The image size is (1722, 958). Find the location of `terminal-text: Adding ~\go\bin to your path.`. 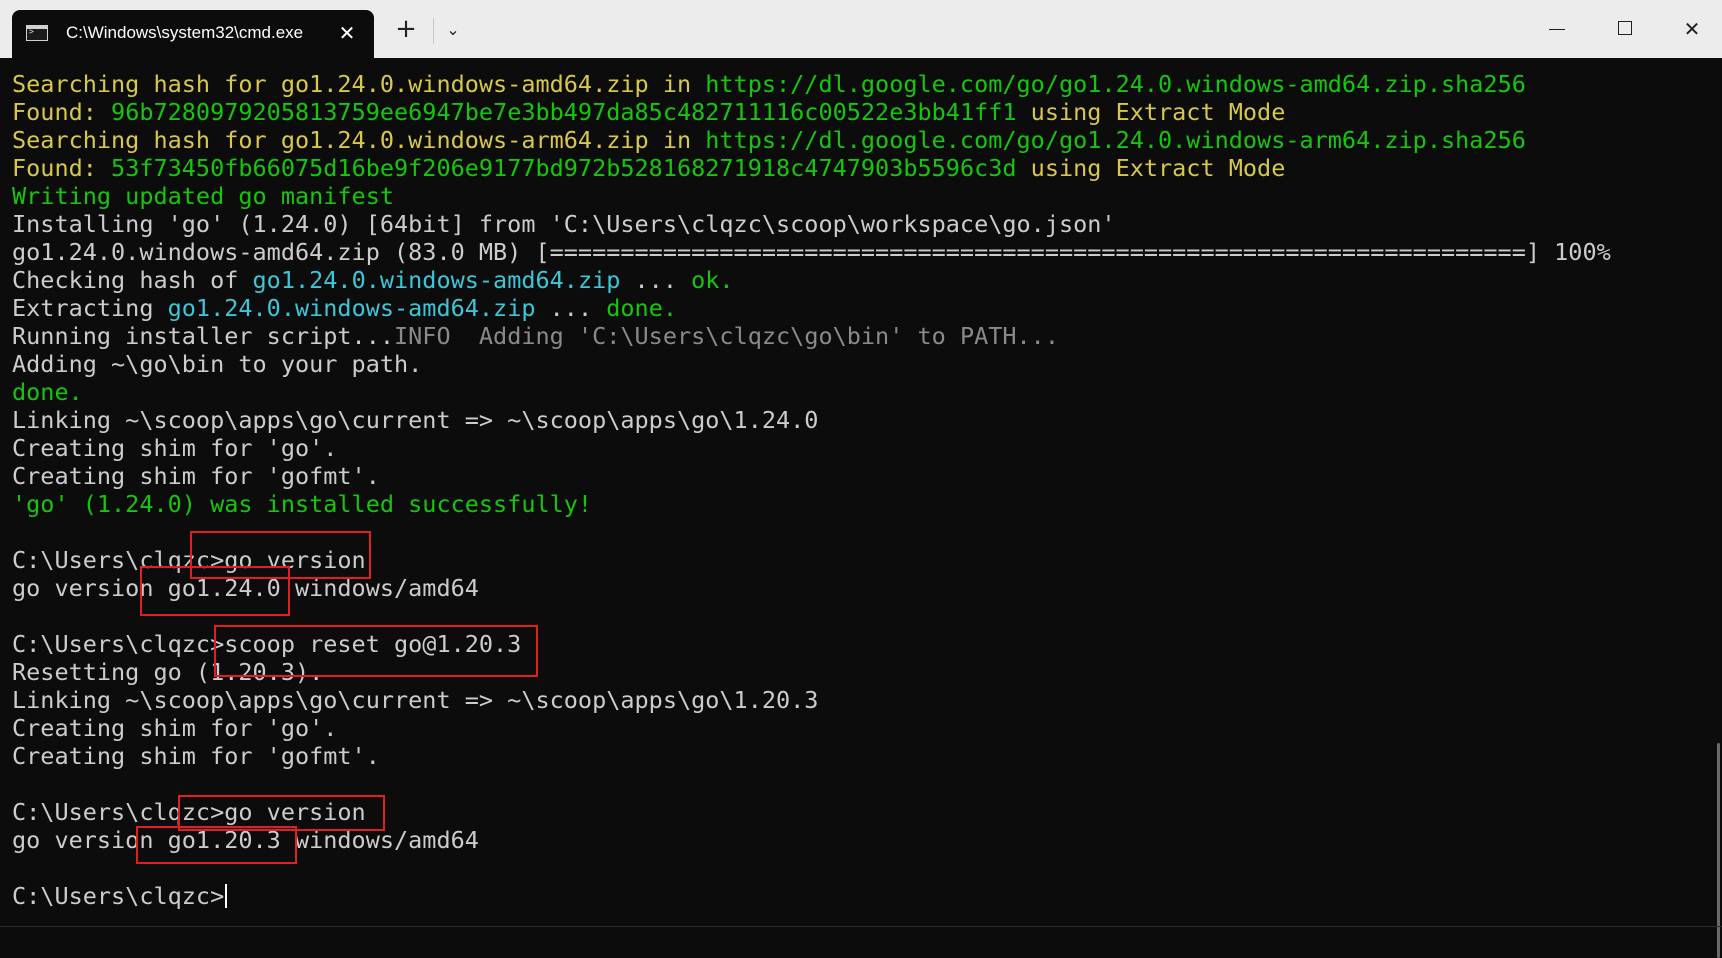

terminal-text: Adding ~\go\bin to your path. is located at coordinates (217, 364).